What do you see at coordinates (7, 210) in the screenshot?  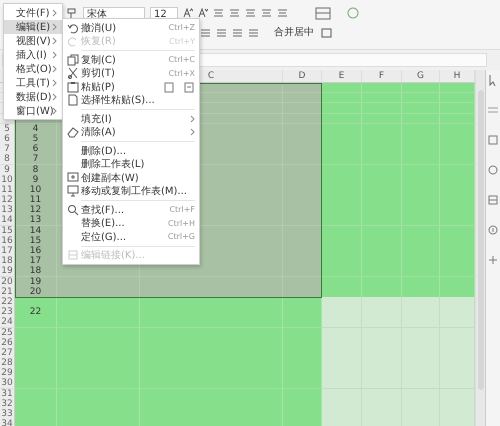 I see `row-header: 13` at bounding box center [7, 210].